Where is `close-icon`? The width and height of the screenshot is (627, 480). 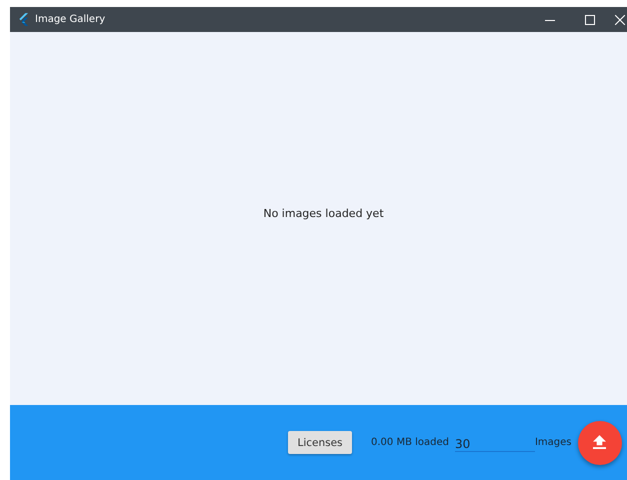
close-icon is located at coordinates (620, 19).